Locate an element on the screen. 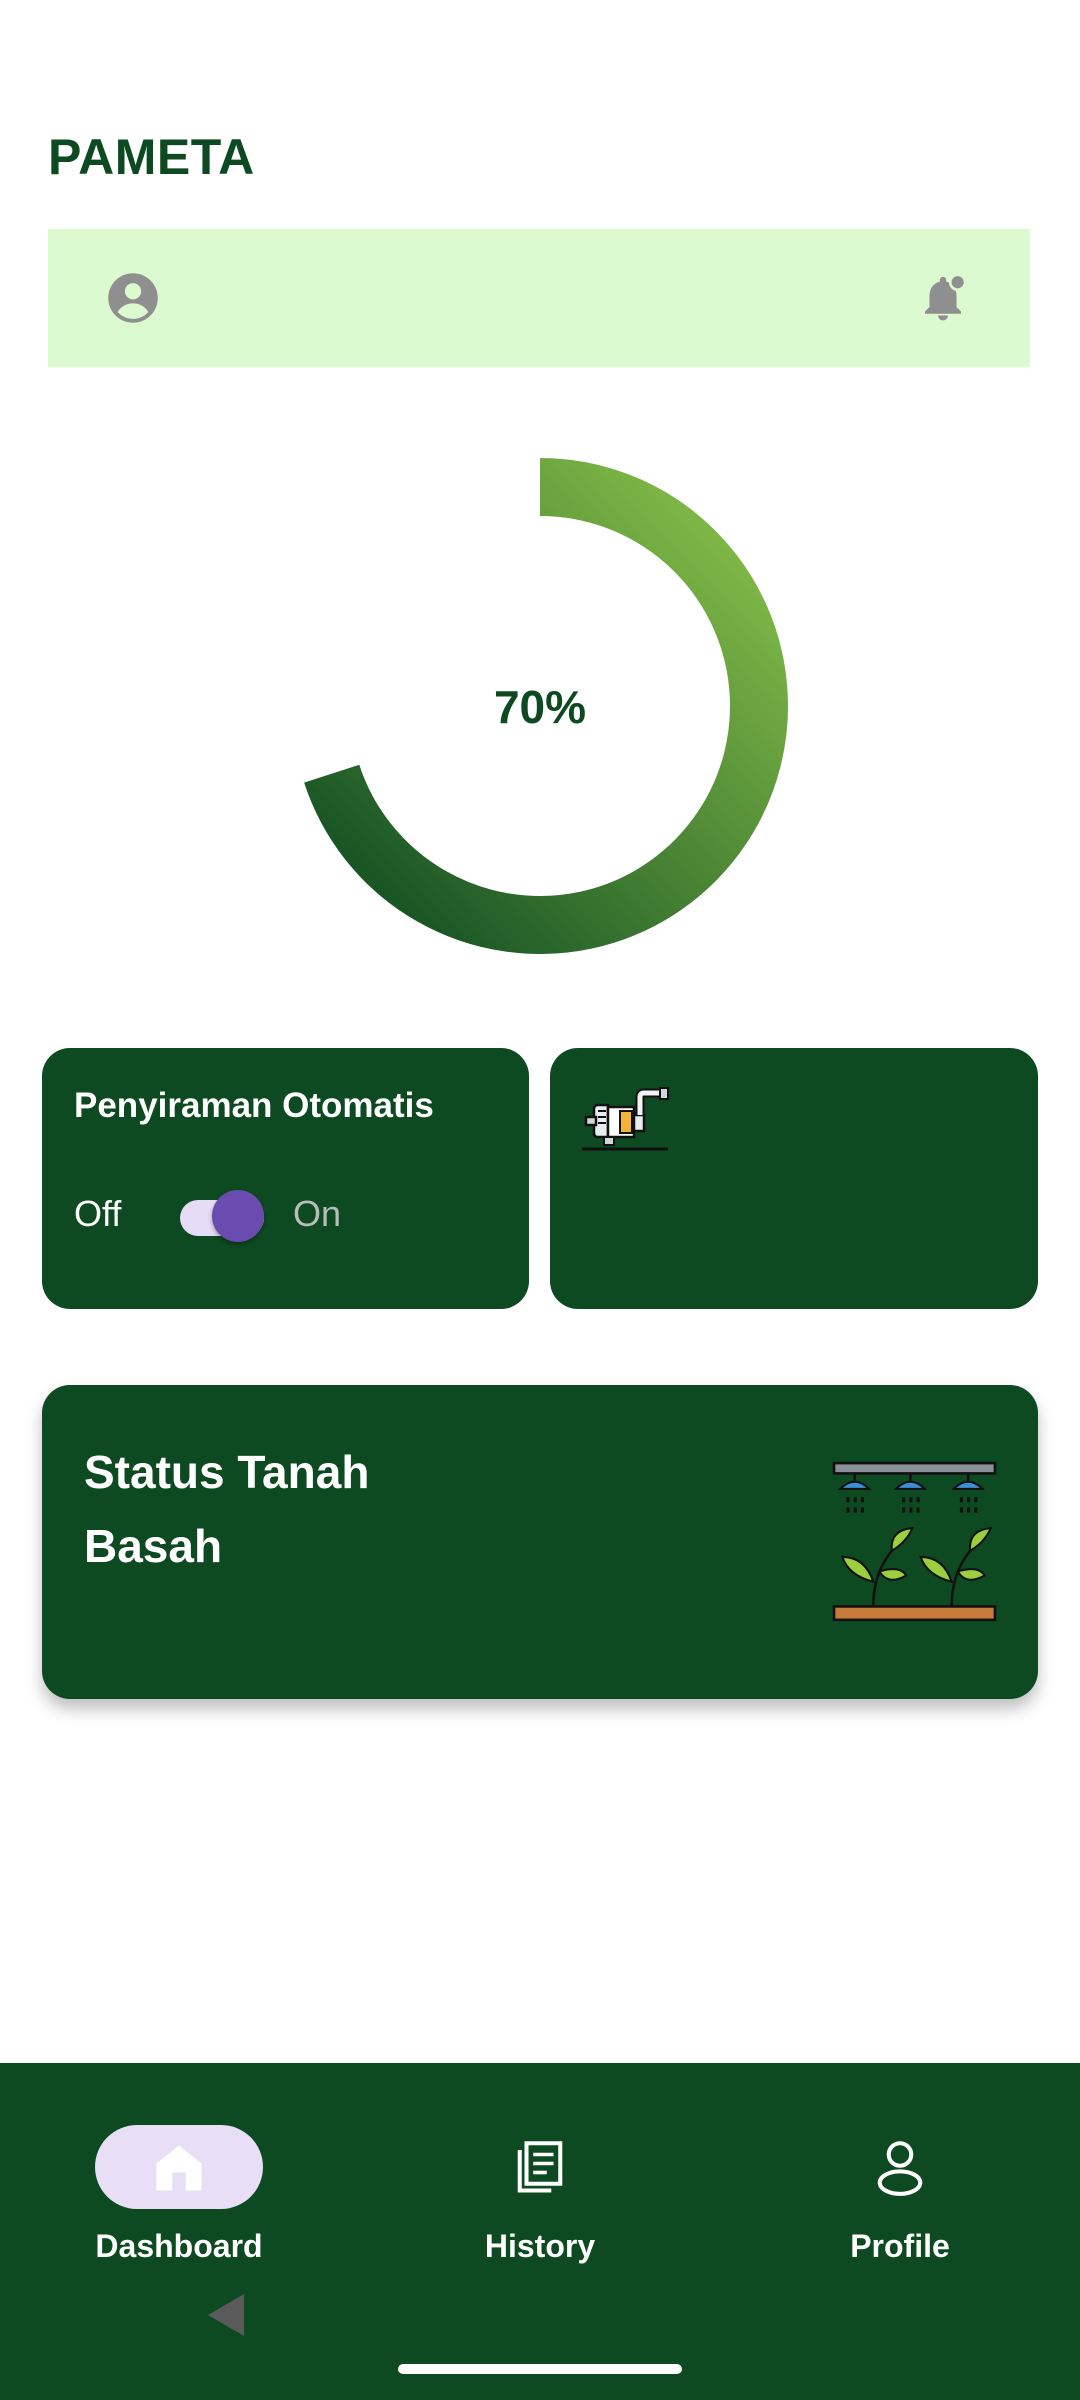 The height and width of the screenshot is (2400, 1080). irrigation-plants-icon is located at coordinates (914, 1541).